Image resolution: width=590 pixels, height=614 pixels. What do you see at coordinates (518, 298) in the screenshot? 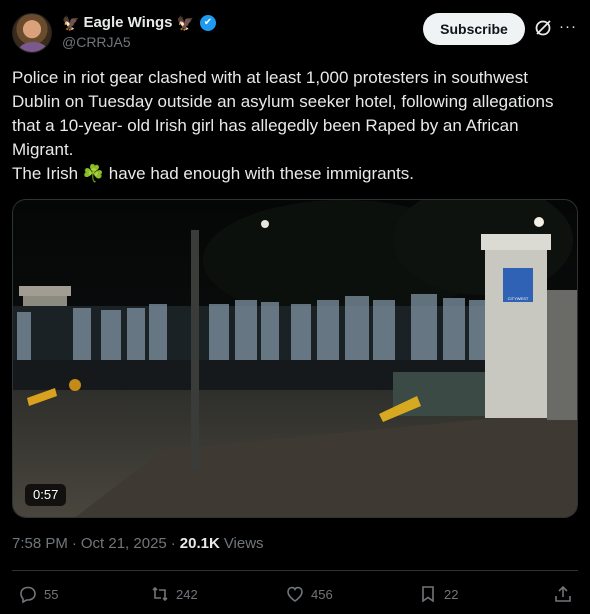
I see `gate-sign-text: CITYWEST` at bounding box center [518, 298].